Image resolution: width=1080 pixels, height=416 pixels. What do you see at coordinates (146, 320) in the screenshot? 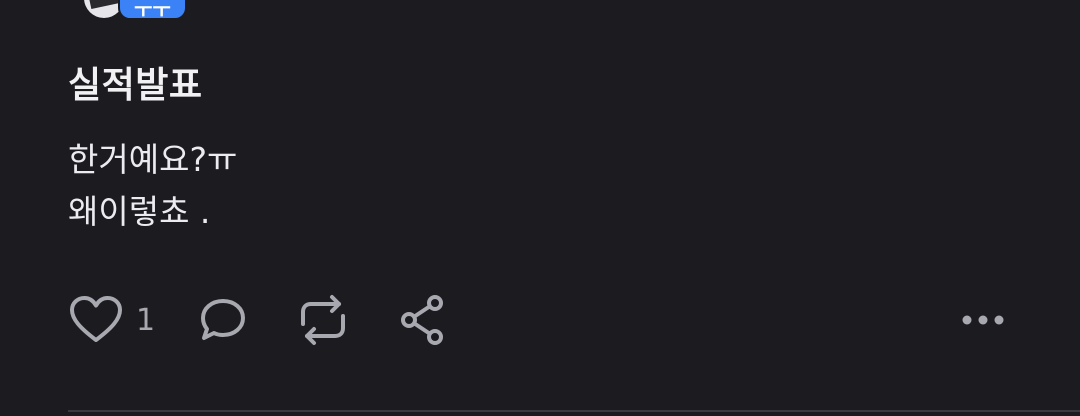
I see `like-count: 1` at bounding box center [146, 320].